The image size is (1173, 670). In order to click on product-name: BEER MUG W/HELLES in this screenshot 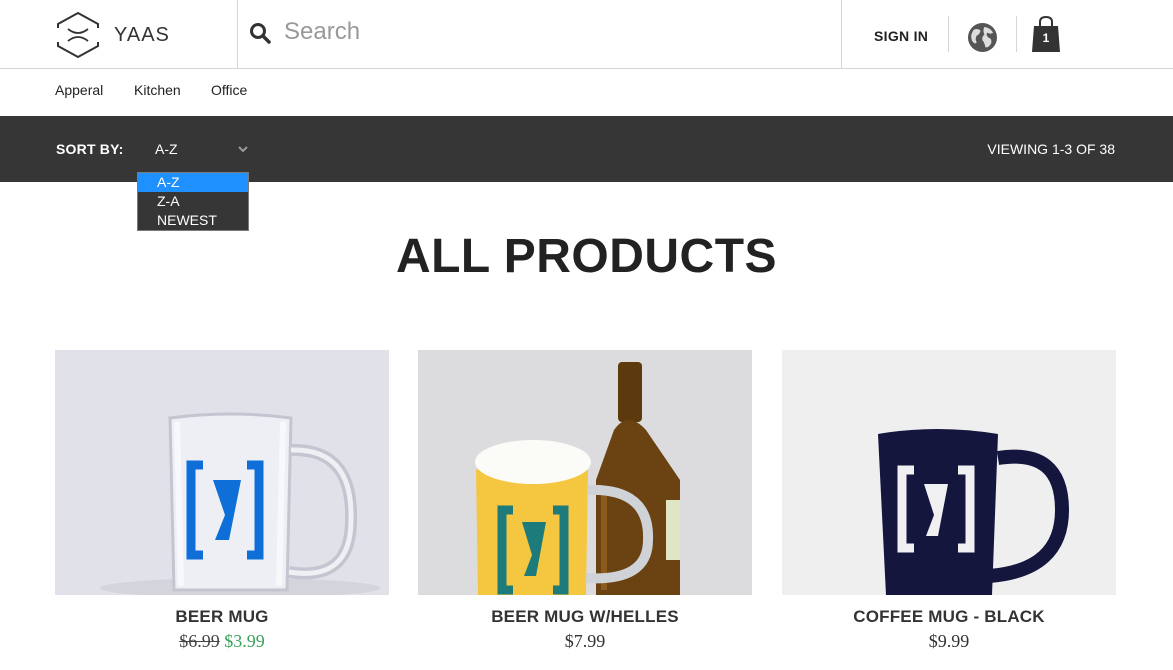, I will do `click(585, 617)`.